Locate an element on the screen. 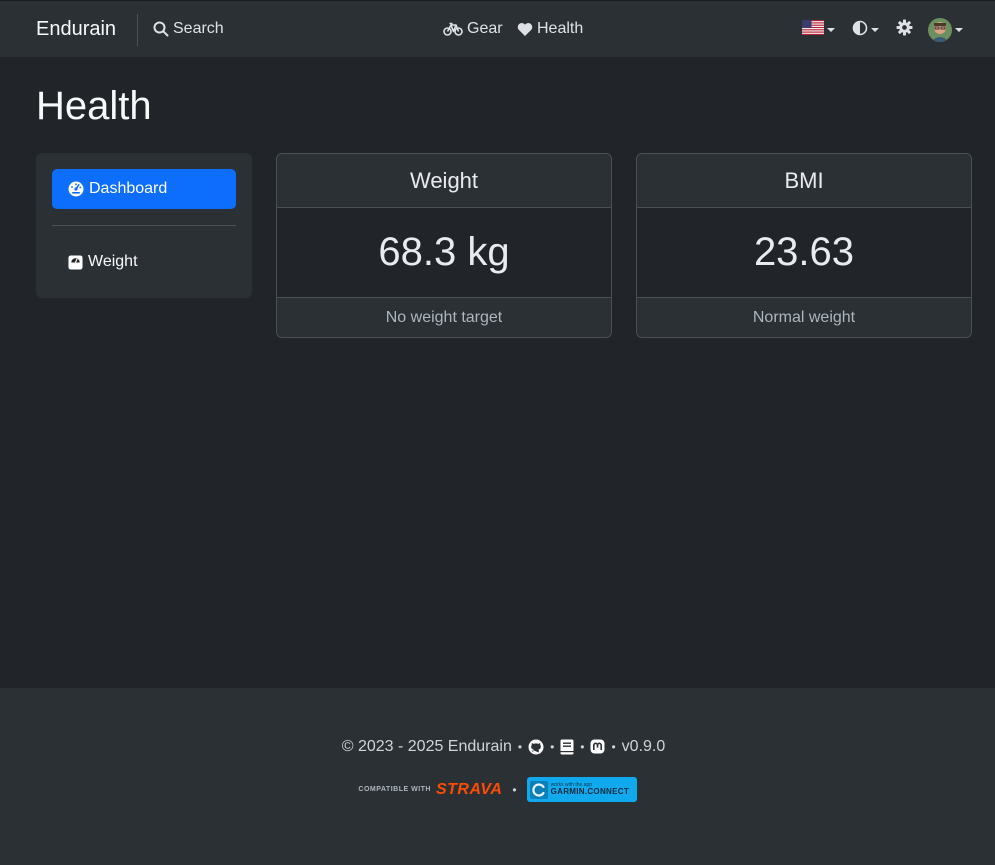 The height and width of the screenshot is (865, 995). health-link: Health is located at coordinates (550, 29).